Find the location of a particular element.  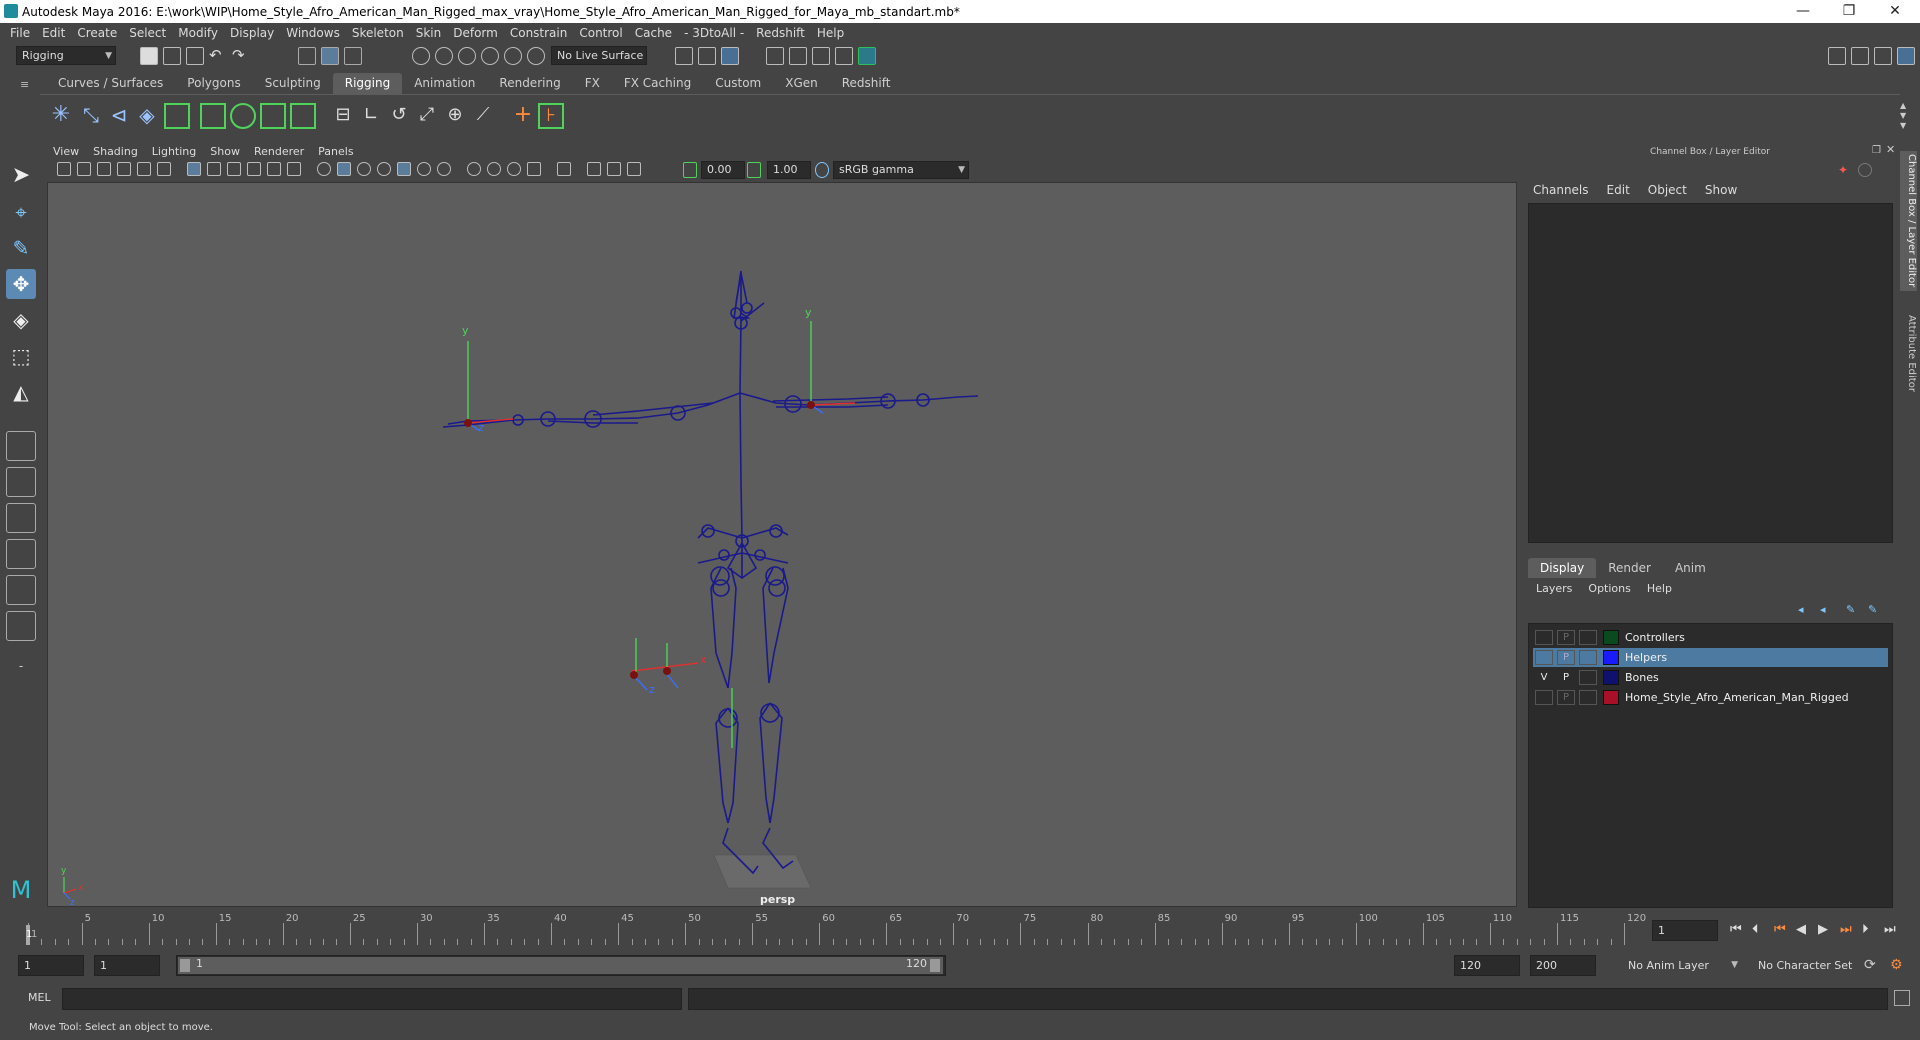

image-plane-icon is located at coordinates (124, 169).